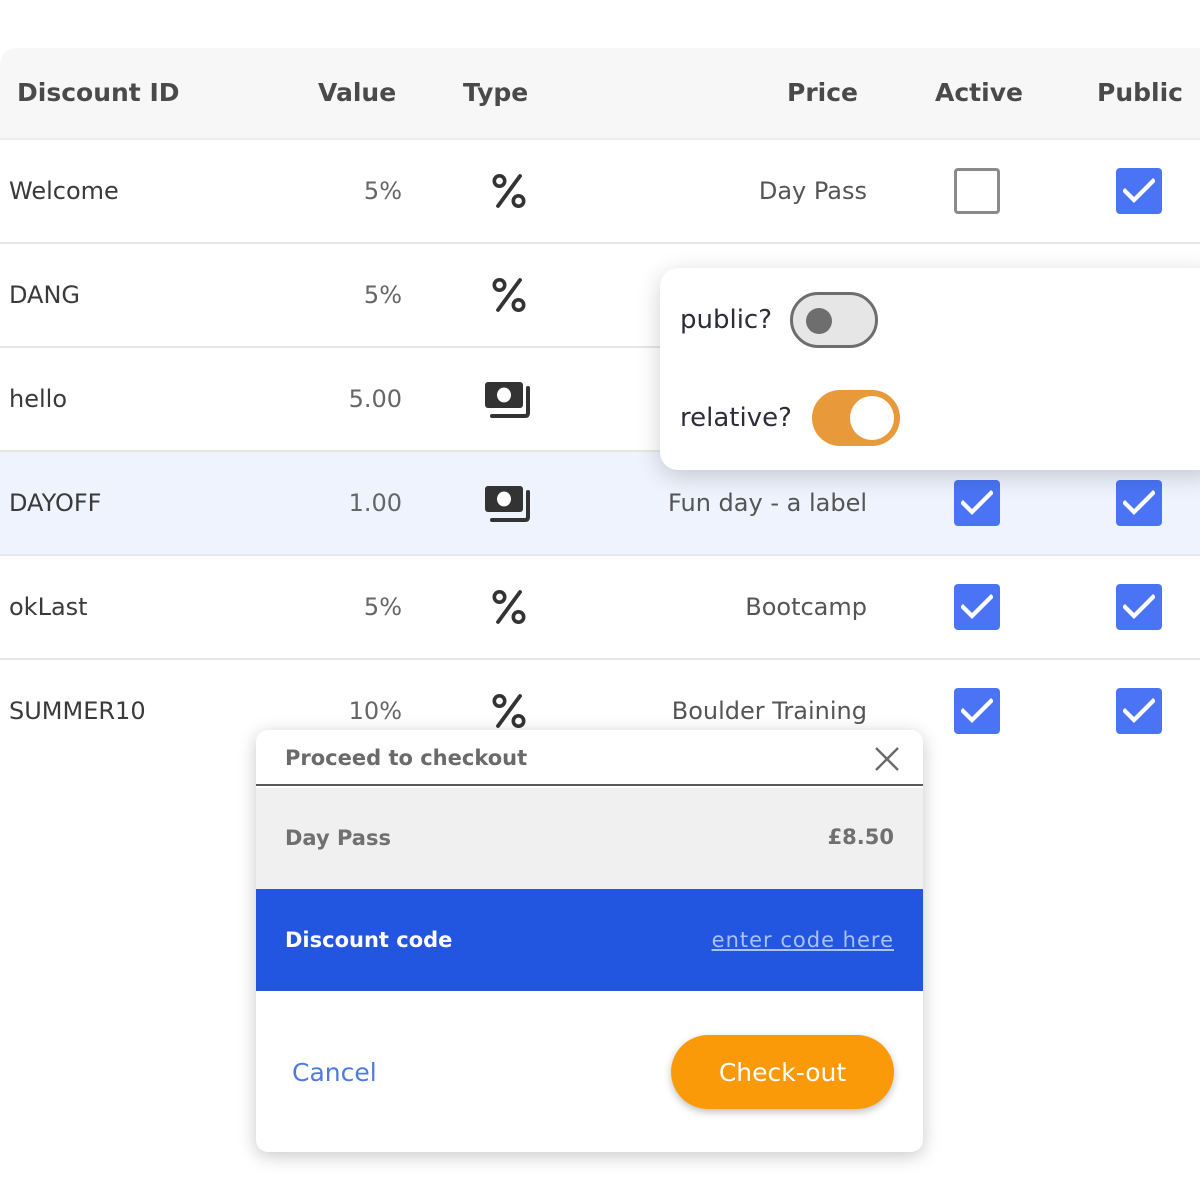 This screenshot has height=1200, width=1200. What do you see at coordinates (979, 93) in the screenshot?
I see `header-active: Active` at bounding box center [979, 93].